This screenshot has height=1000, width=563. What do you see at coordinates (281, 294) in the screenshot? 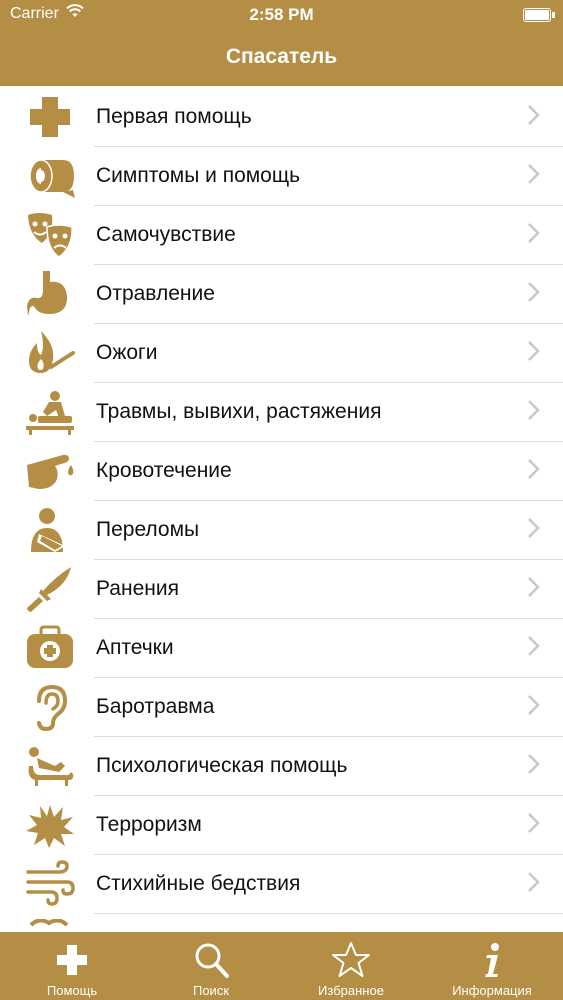
I see `list-item-poisoning: Отравление` at bounding box center [281, 294].